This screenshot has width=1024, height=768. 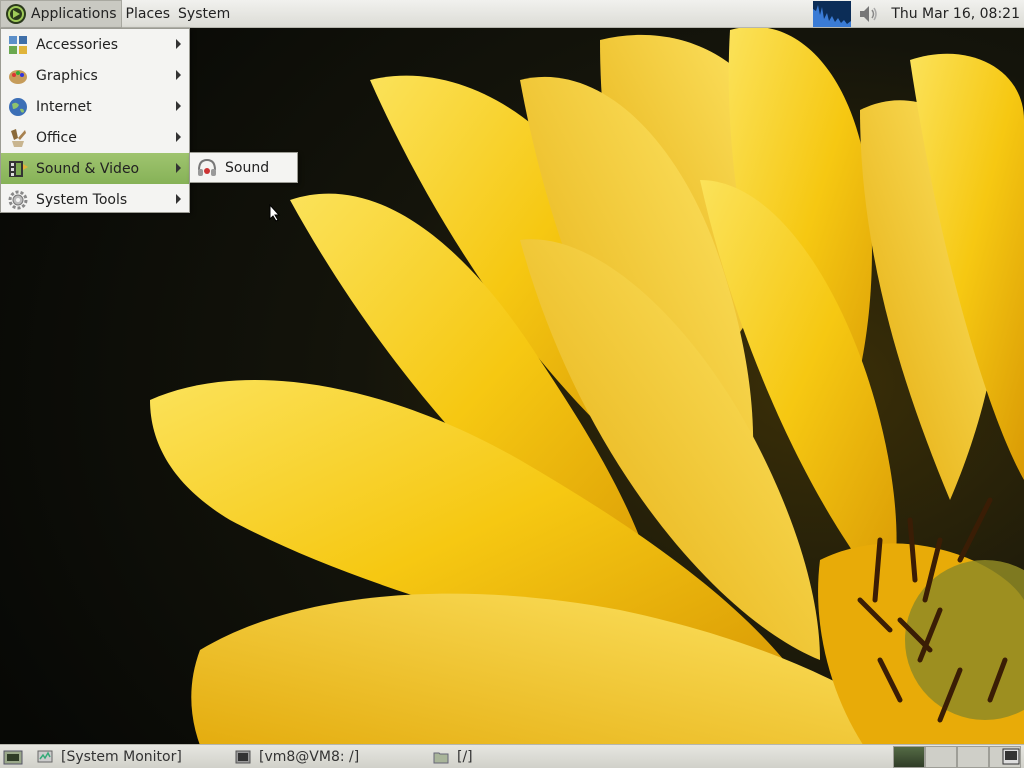 I want to click on taskbar-item-label: [vm8@VM8: /], so click(x=309, y=756).